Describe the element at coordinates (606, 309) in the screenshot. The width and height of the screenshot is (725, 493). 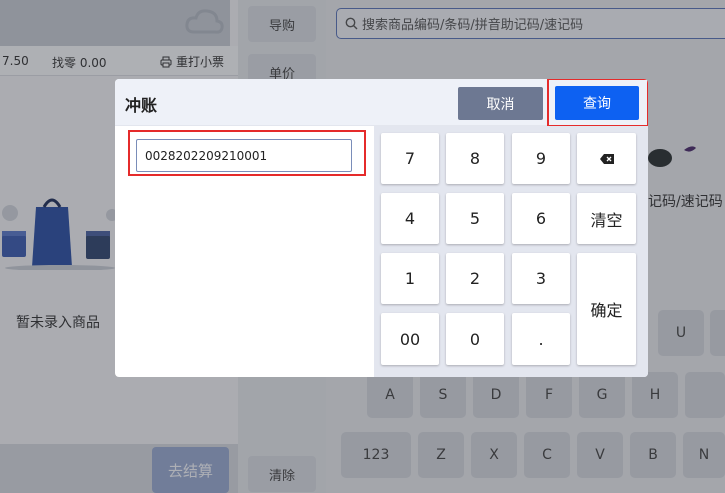
I see `confirm-key: 确定` at that location.